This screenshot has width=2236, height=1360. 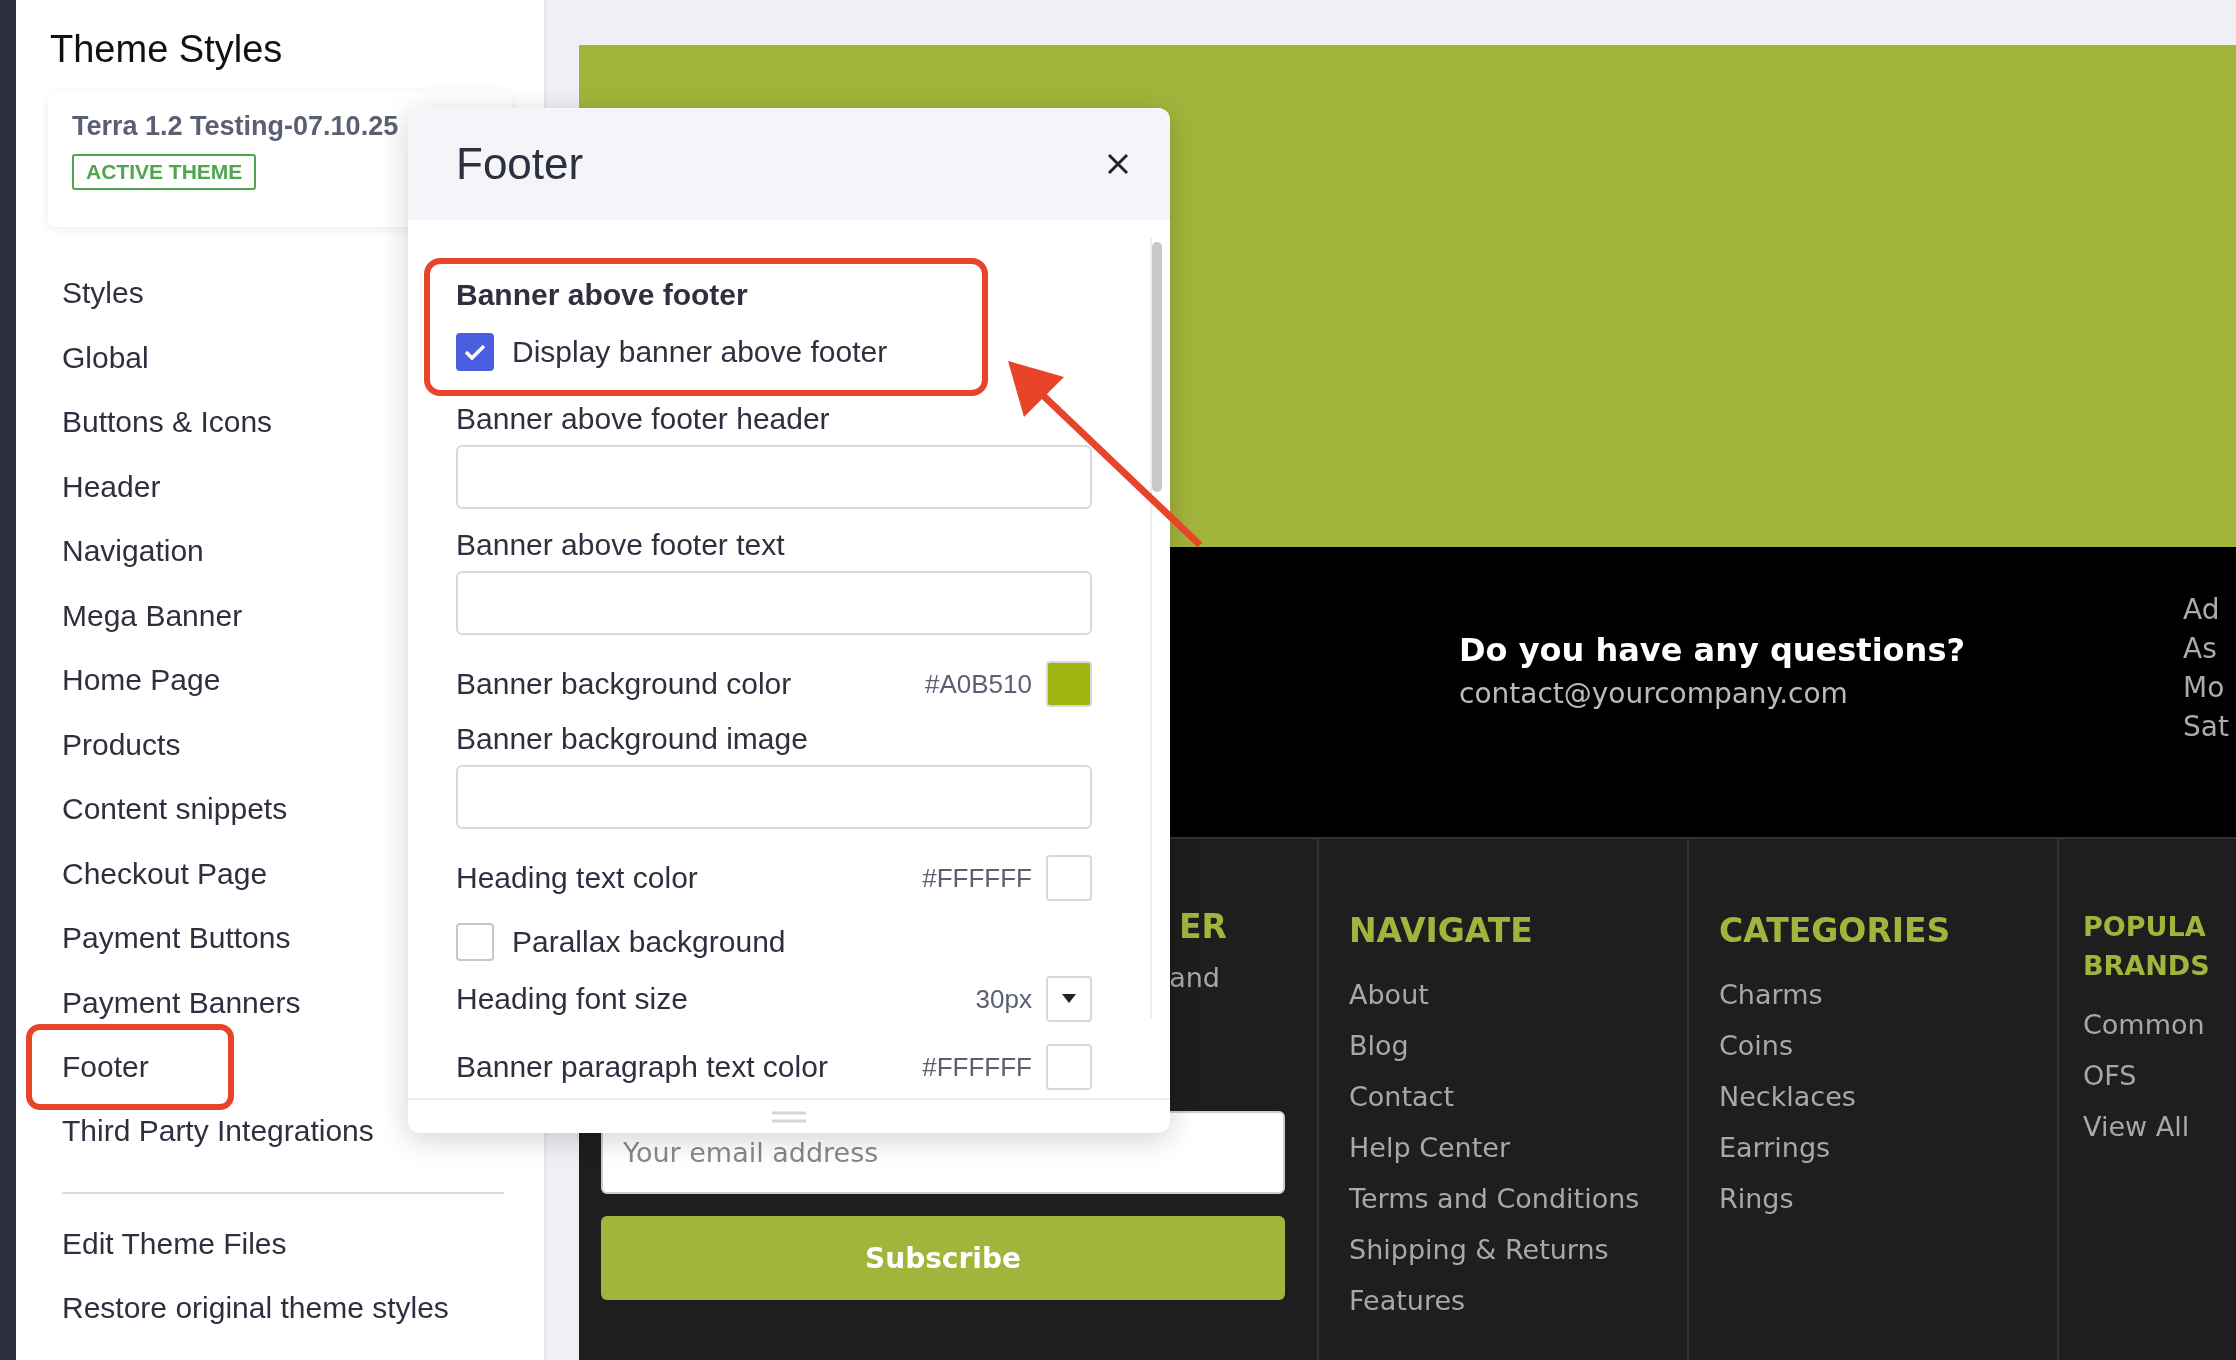 I want to click on info-text: Sat, so click(x=2206, y=726).